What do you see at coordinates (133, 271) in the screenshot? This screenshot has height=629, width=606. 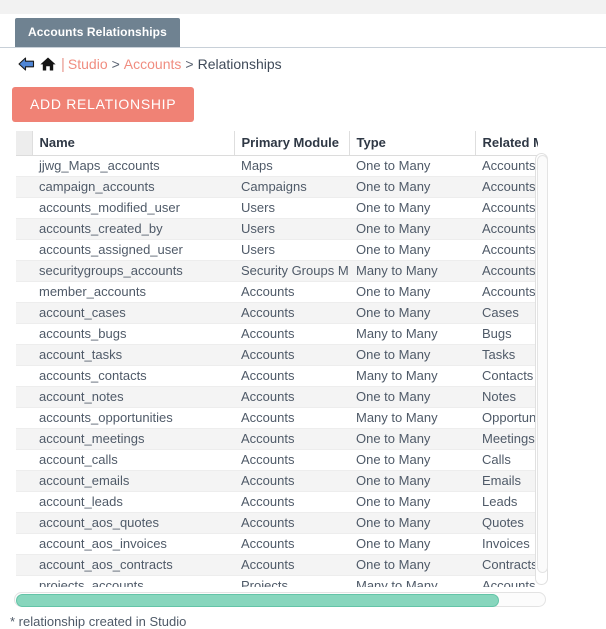 I see `cell-name: securitygroups_accounts` at bounding box center [133, 271].